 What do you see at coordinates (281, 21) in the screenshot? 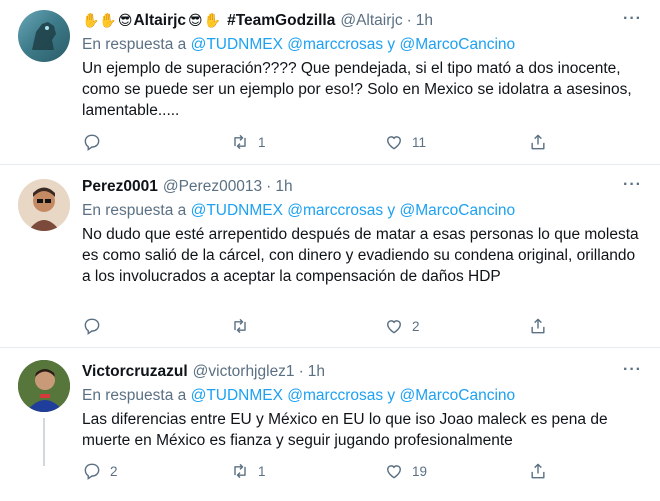
I see `display-name: #TeamGodzilla` at bounding box center [281, 21].